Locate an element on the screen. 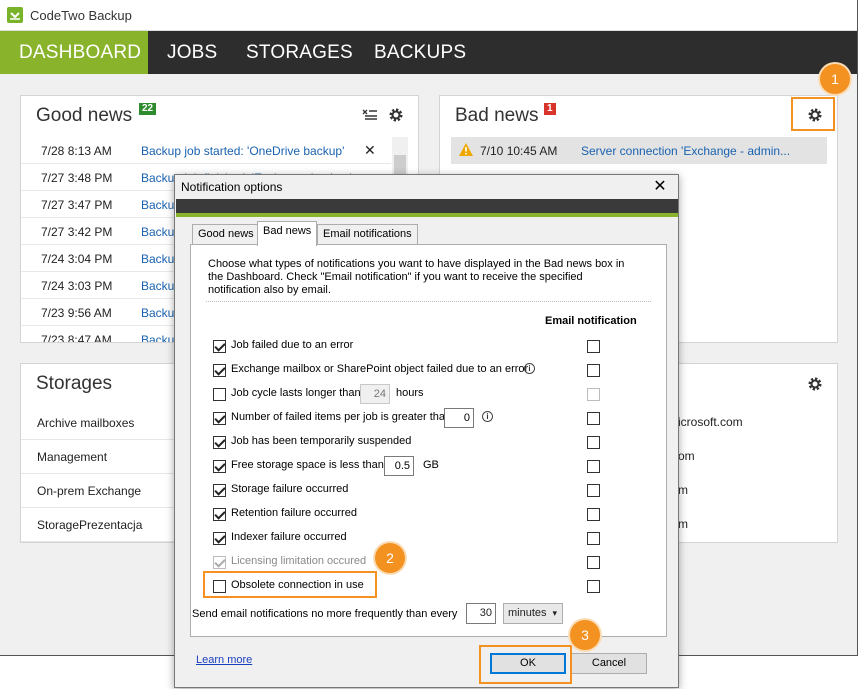 The image size is (858, 689). tab-bad-news: Bad news is located at coordinates (287, 233).